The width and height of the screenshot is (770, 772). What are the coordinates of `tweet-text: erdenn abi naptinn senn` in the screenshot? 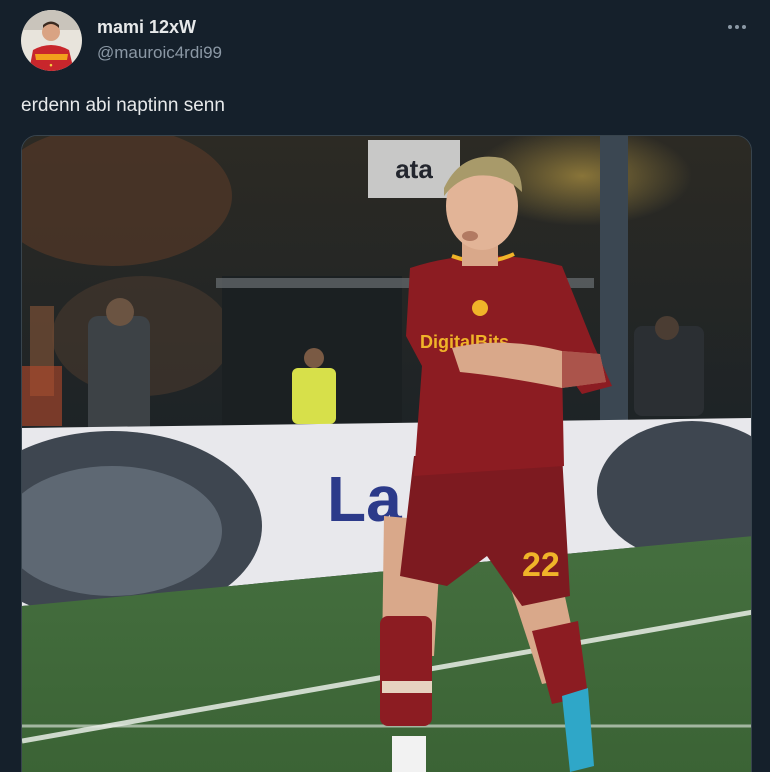 It's located at (123, 105).